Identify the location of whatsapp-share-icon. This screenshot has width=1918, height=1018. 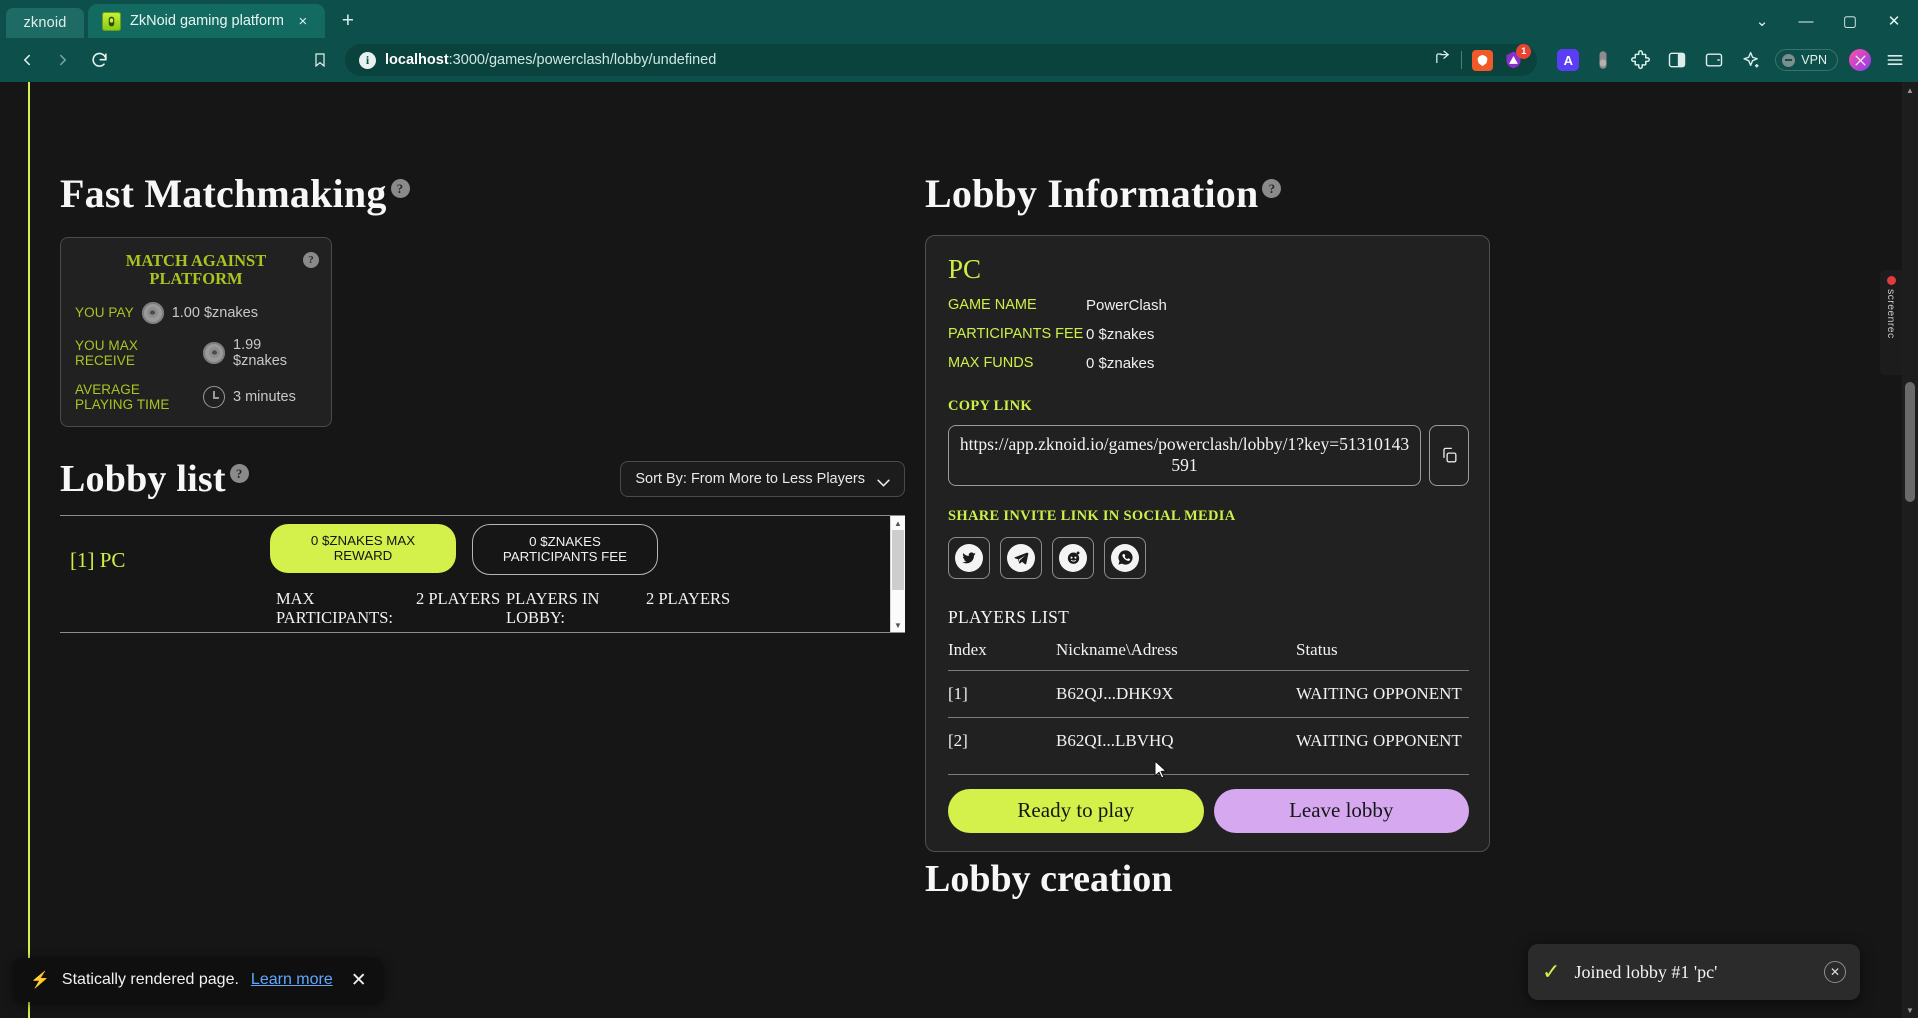
(1125, 557).